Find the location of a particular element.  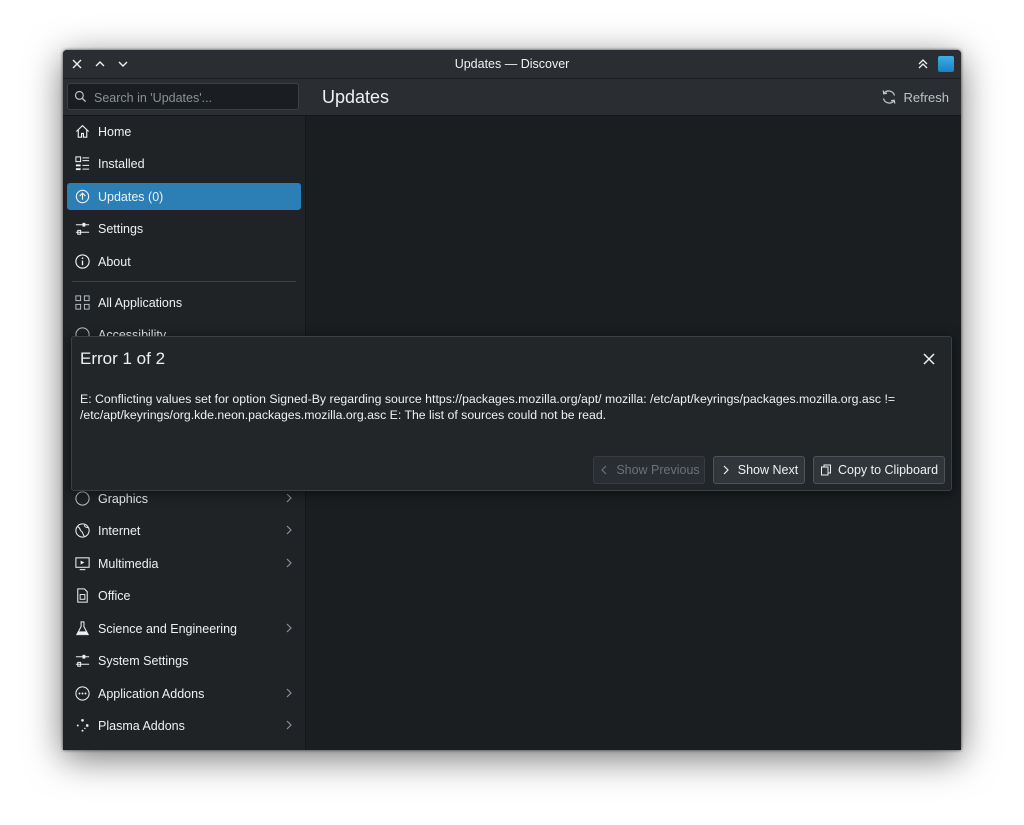

sidebar-item-label: Installed is located at coordinates (121, 163).